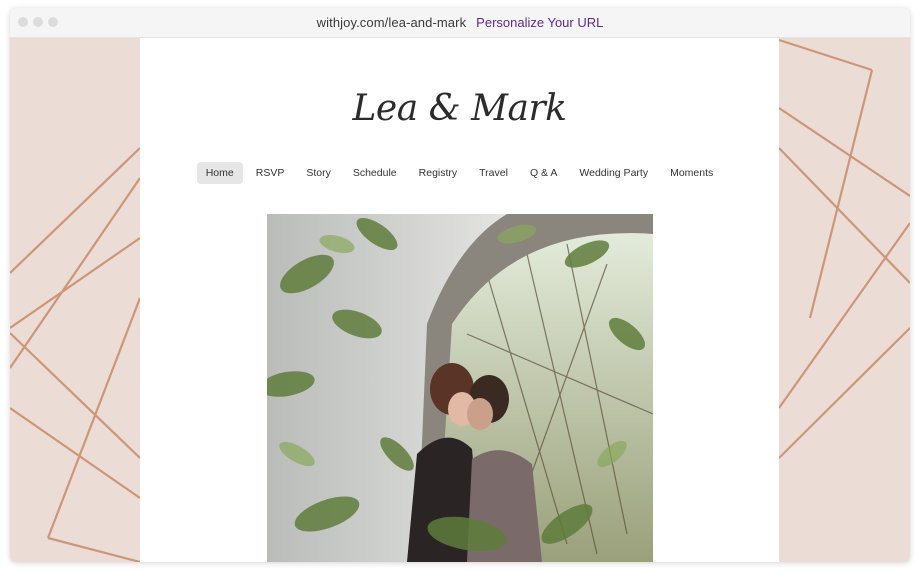 This screenshot has height=571, width=920. What do you see at coordinates (691, 173) in the screenshot?
I see `nav-moments: Moments` at bounding box center [691, 173].